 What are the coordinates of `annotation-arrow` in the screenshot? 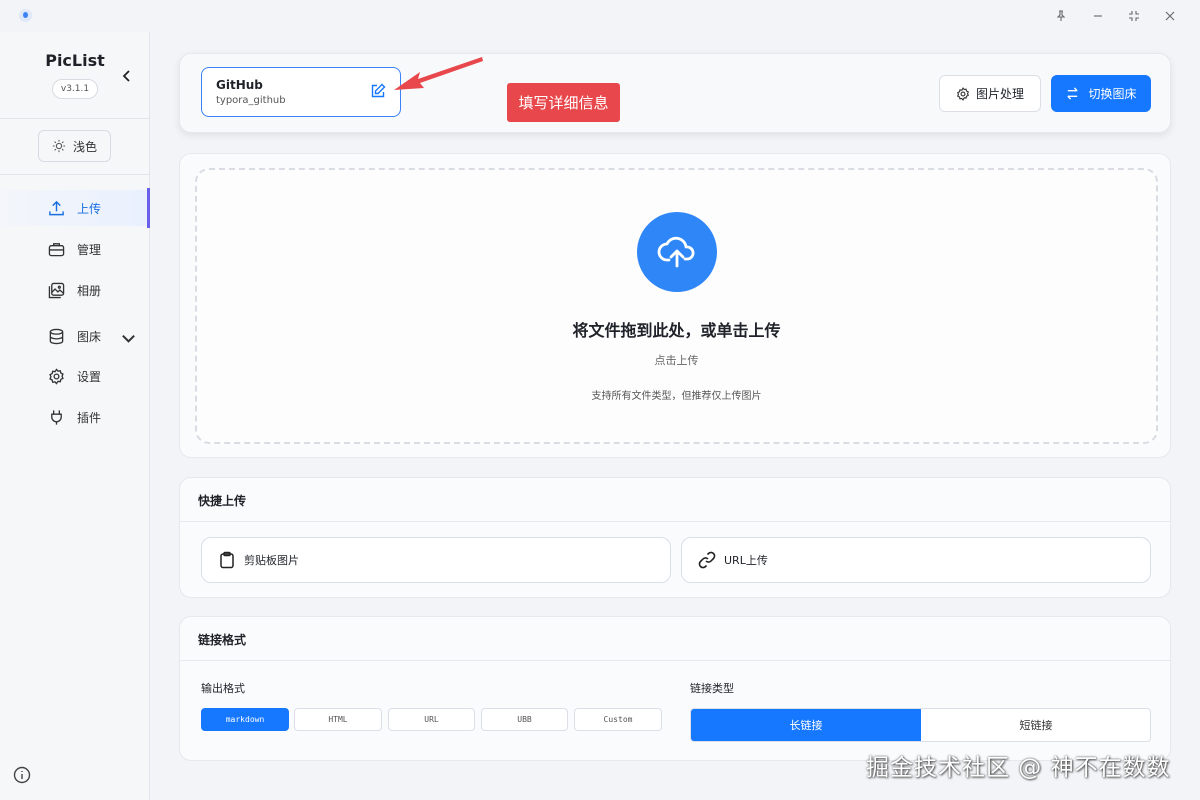 It's located at (438, 73).